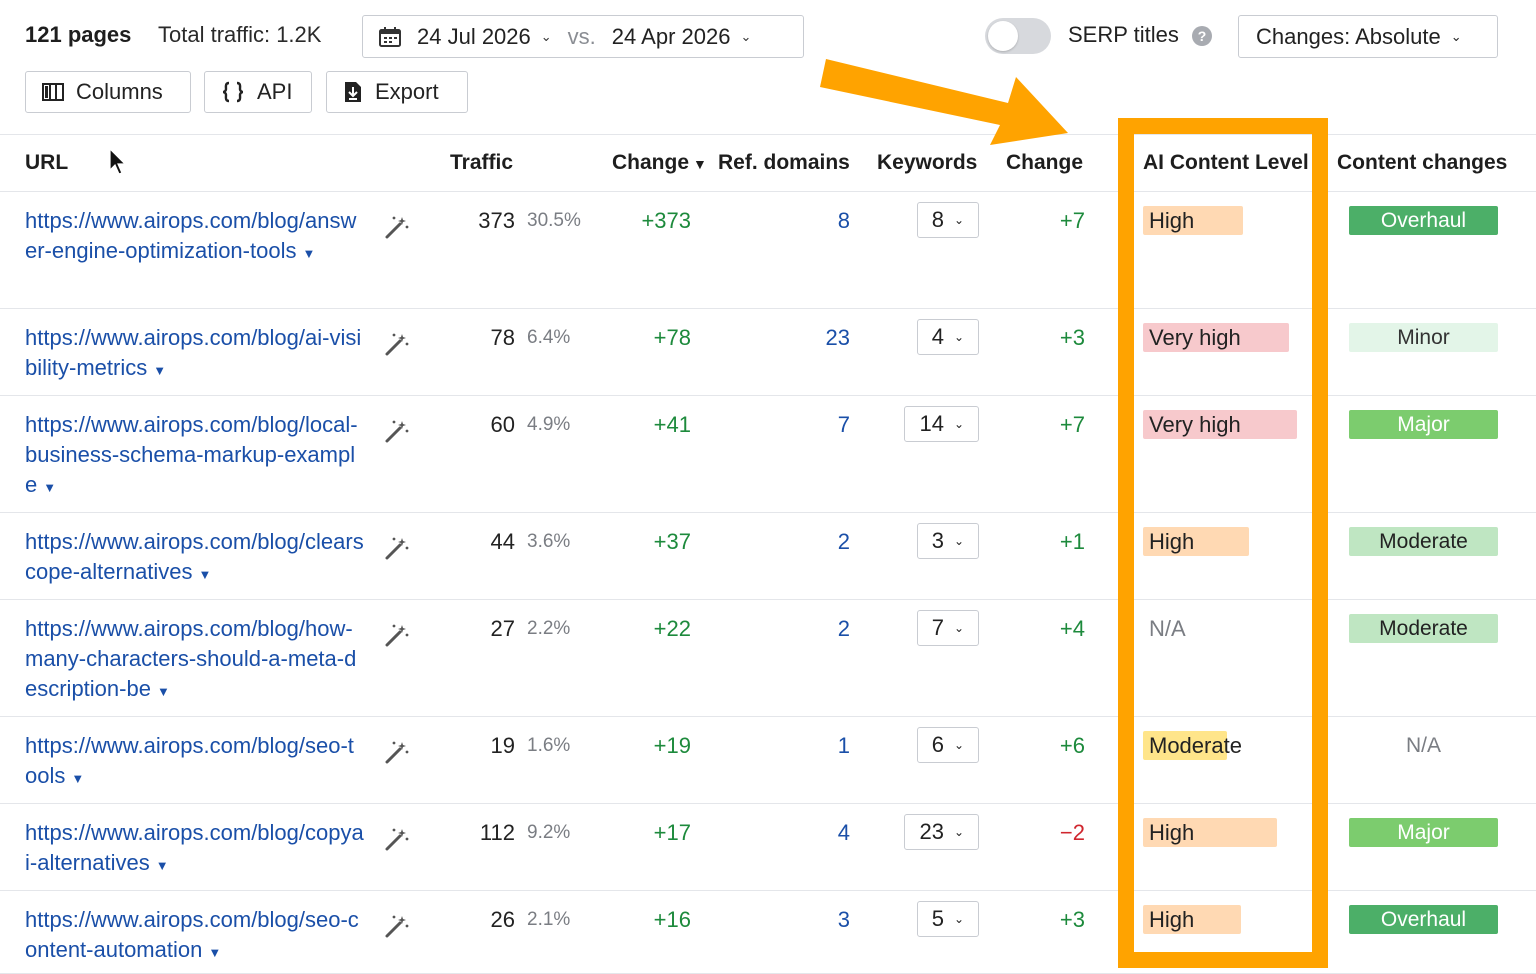 The width and height of the screenshot is (1536, 974). Describe the element at coordinates (844, 425) in the screenshot. I see `ref-domains-link: 7` at that location.